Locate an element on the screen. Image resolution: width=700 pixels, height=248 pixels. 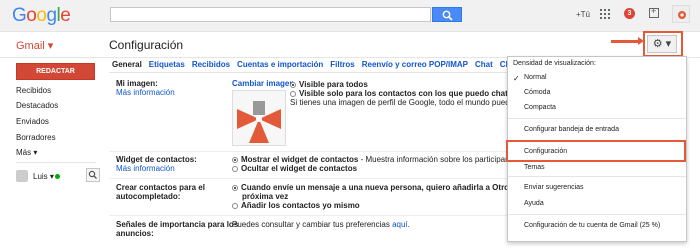
radio-show-widget is located at coordinates (235, 159).